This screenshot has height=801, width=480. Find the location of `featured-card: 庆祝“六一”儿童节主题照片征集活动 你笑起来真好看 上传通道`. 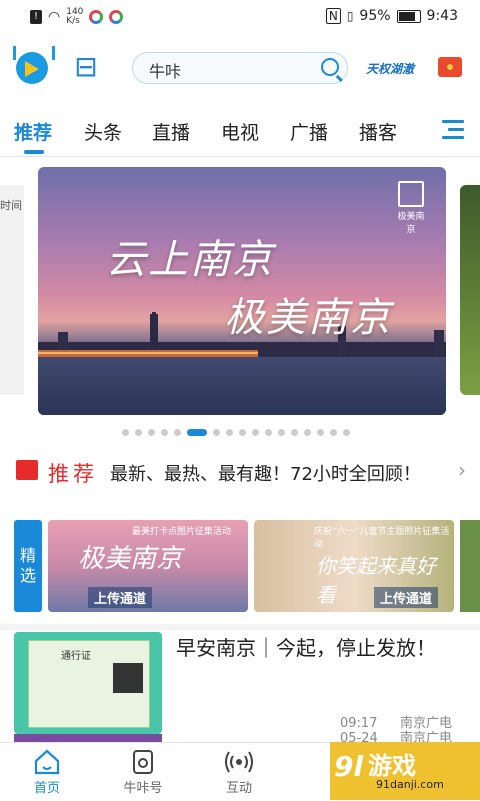

featured-card: 庆祝“六一”儿童节主题照片征集活动 你笑起来真好看 上传通道 is located at coordinates (354, 566).